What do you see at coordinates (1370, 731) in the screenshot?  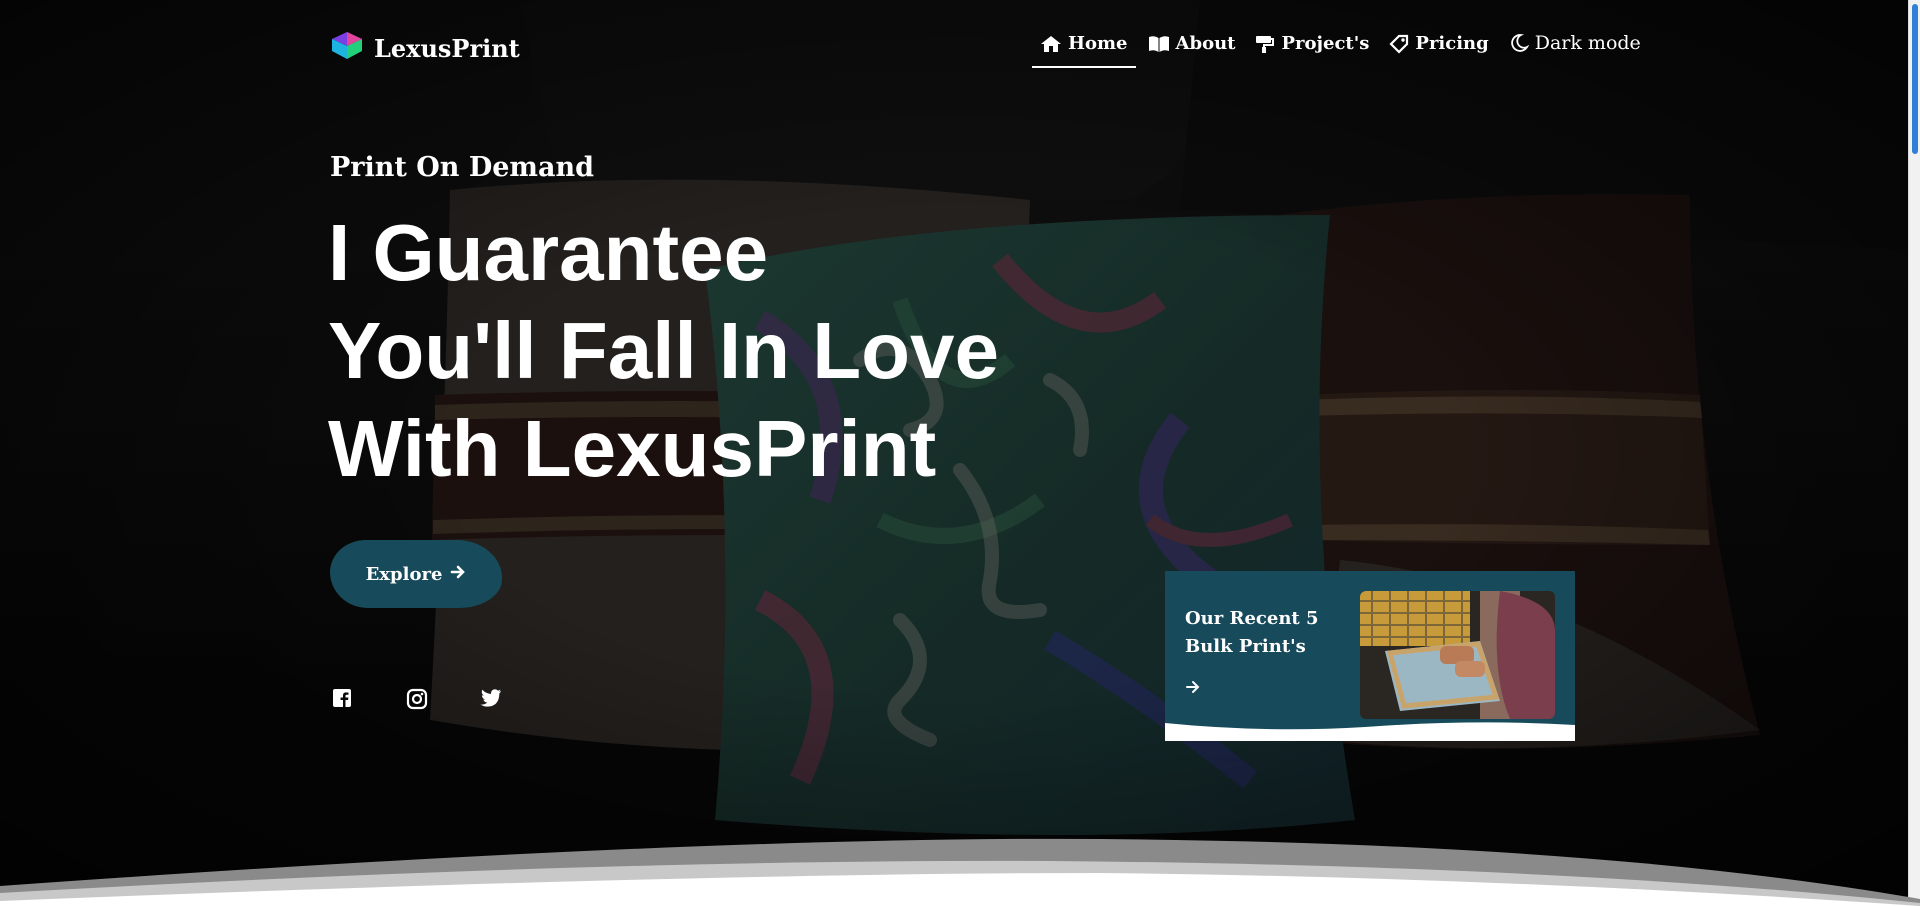 I see `card-wave-decoration` at bounding box center [1370, 731].